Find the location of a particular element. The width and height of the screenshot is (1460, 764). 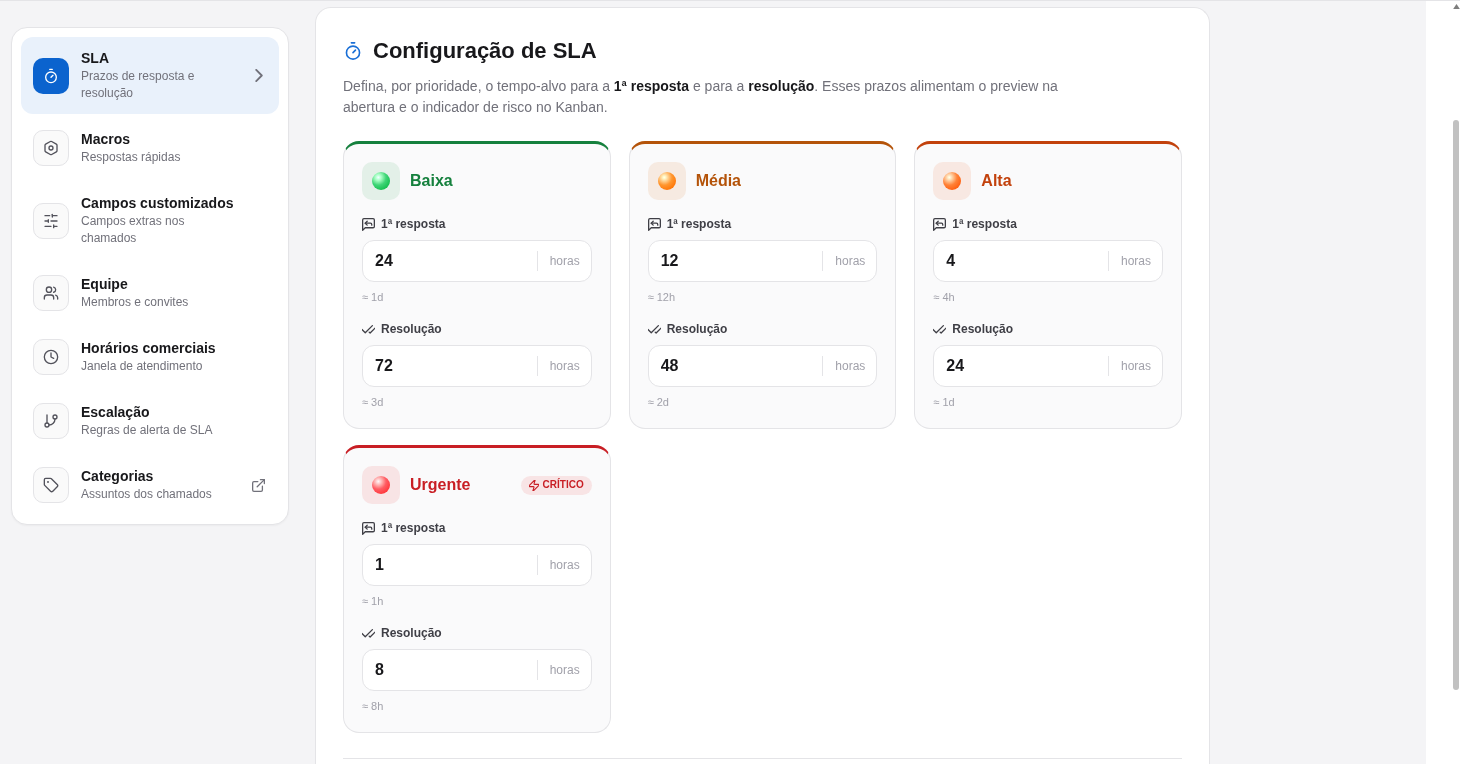

sidebar-item: Horários comerciais Janela de atendimento is located at coordinates (150, 357).